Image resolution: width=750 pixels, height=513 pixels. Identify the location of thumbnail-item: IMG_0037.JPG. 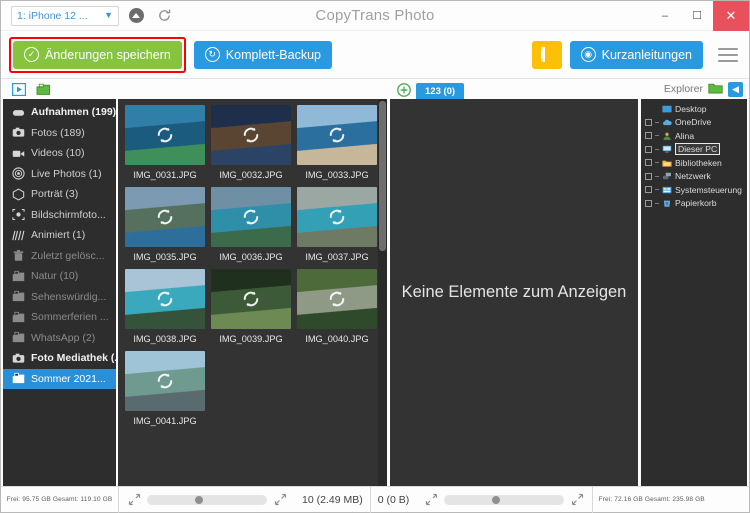
(337, 226).